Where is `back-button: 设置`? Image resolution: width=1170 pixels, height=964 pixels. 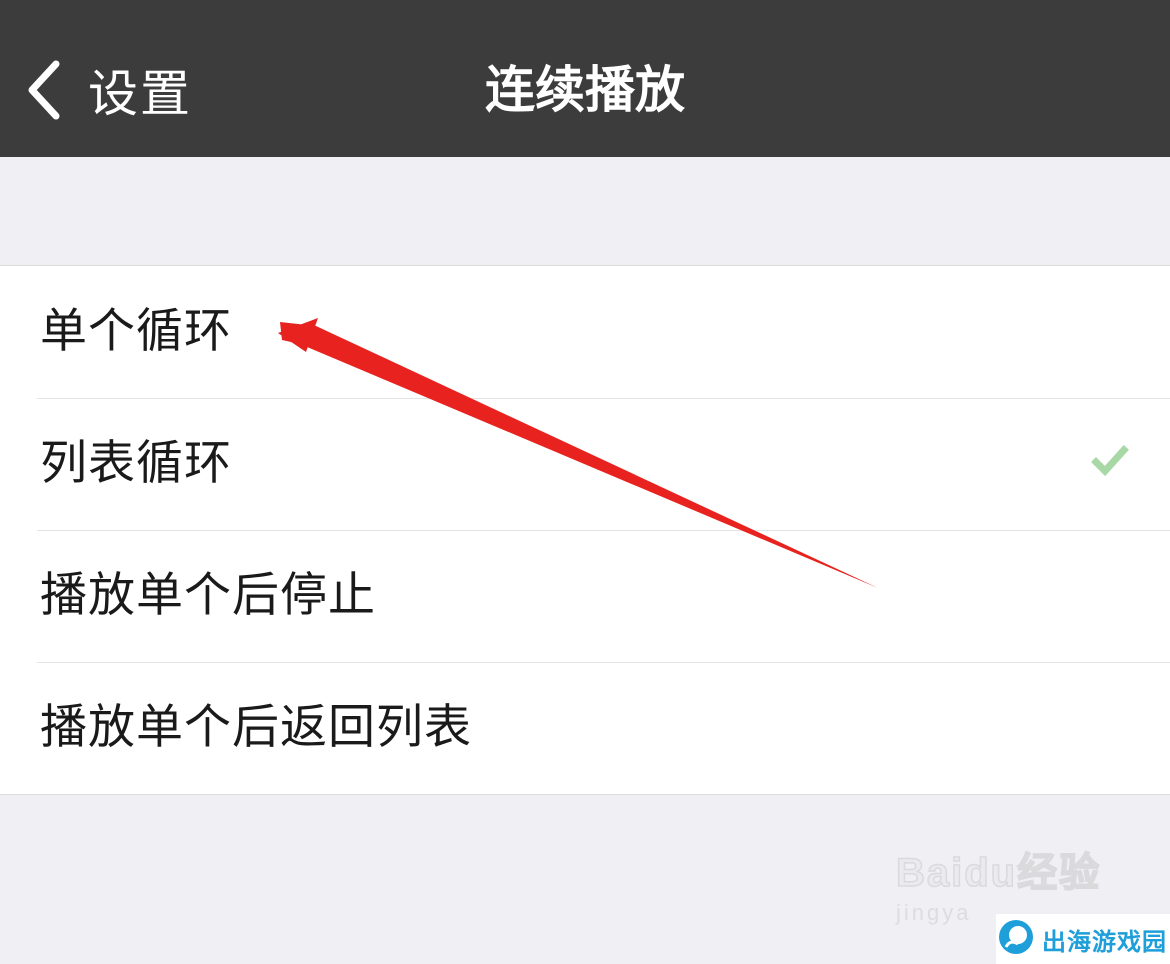
back-button: 设置 is located at coordinates (108, 90).